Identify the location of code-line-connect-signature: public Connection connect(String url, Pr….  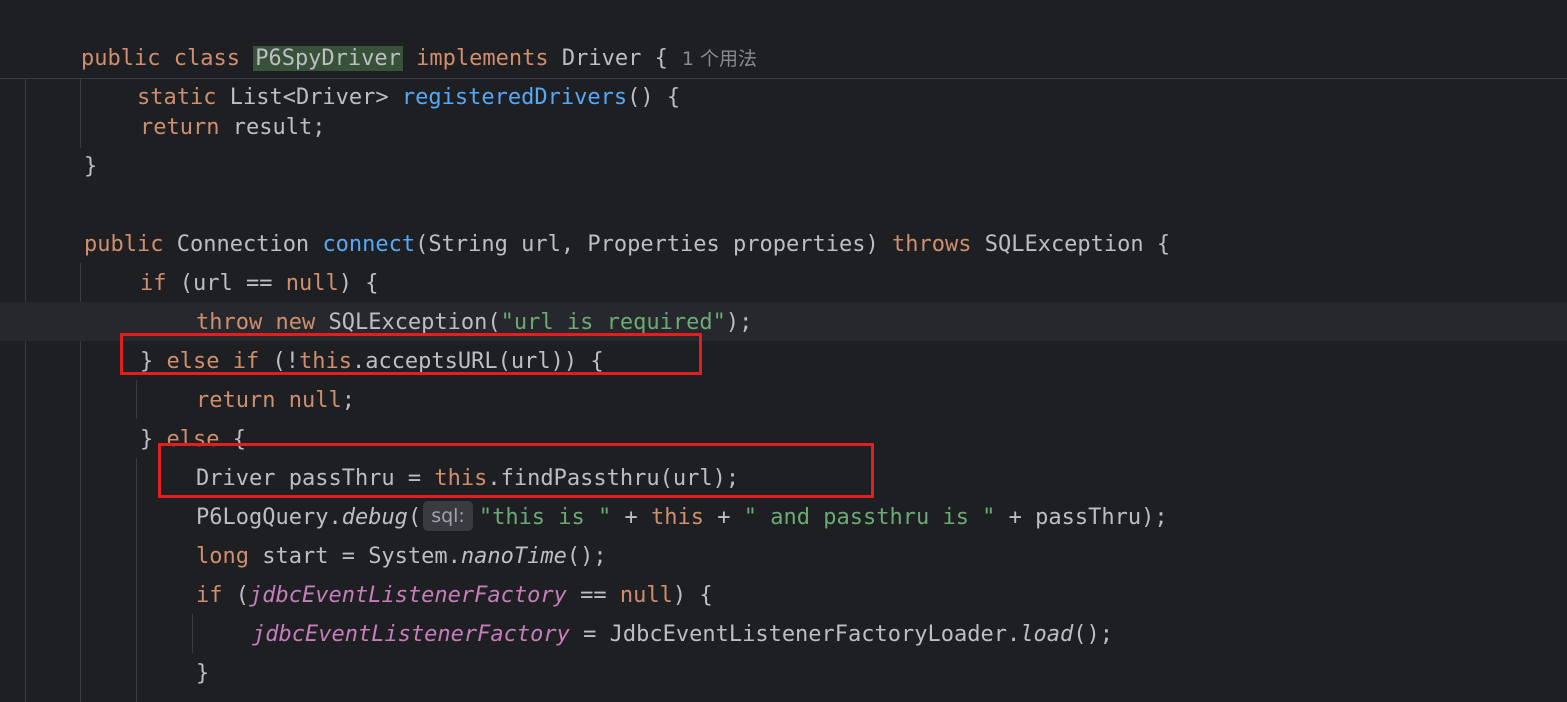
(825, 244).